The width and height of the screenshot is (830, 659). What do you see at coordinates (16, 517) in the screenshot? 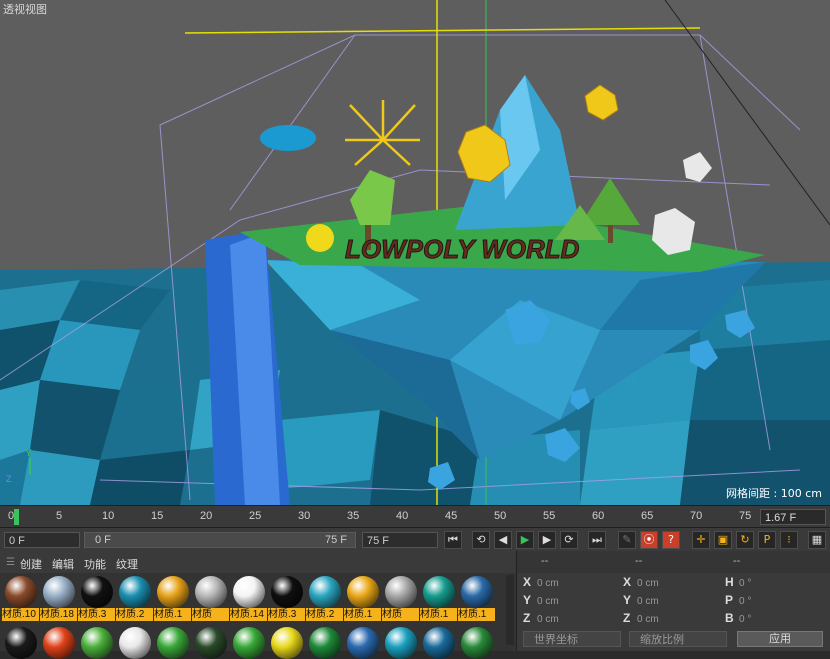
I see `playhead` at bounding box center [16, 517].